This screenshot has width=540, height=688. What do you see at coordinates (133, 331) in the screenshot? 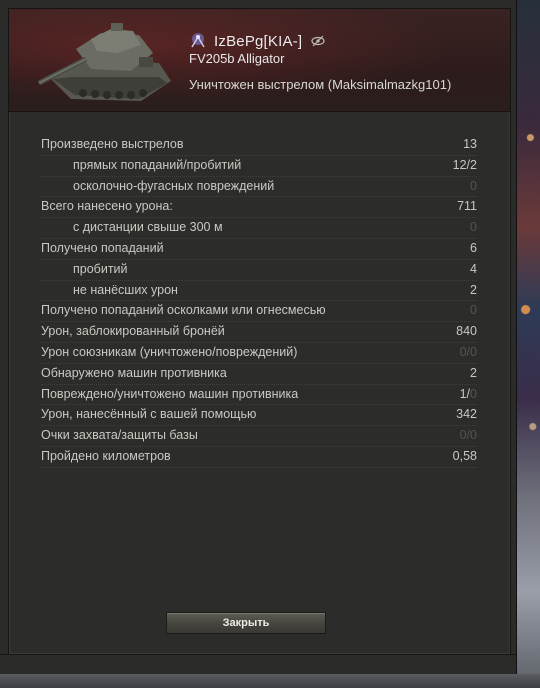
I see `stat-label: Урон, заблокированный бронёй` at bounding box center [133, 331].